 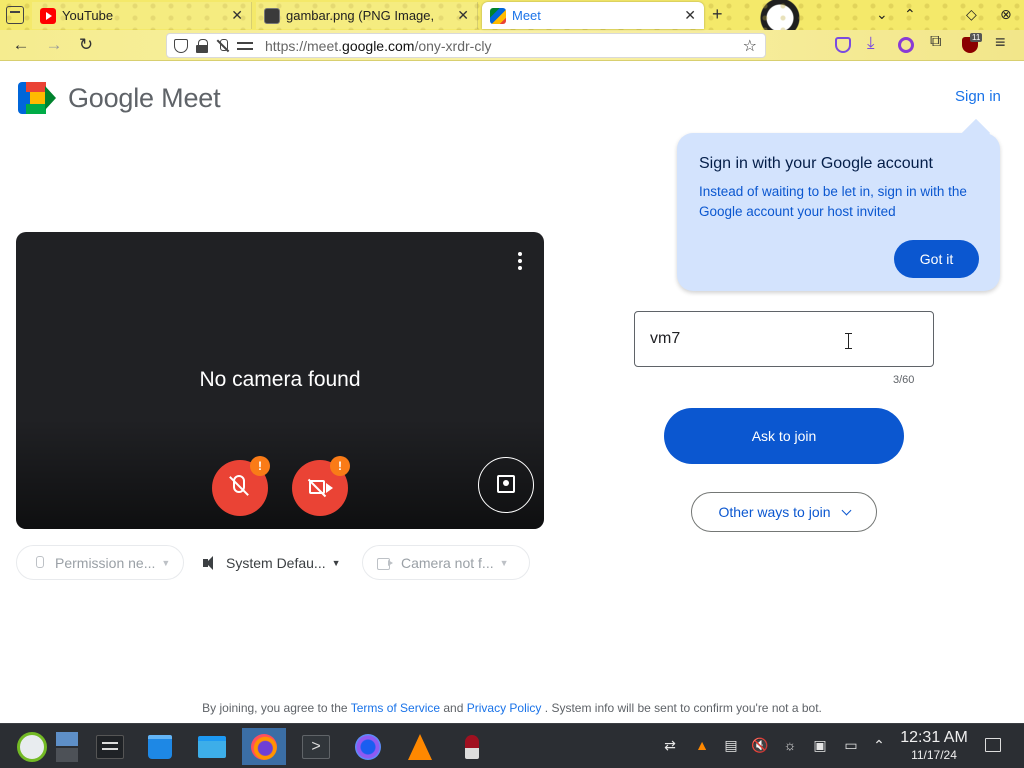 I want to click on more-options-icon, so click(x=520, y=262).